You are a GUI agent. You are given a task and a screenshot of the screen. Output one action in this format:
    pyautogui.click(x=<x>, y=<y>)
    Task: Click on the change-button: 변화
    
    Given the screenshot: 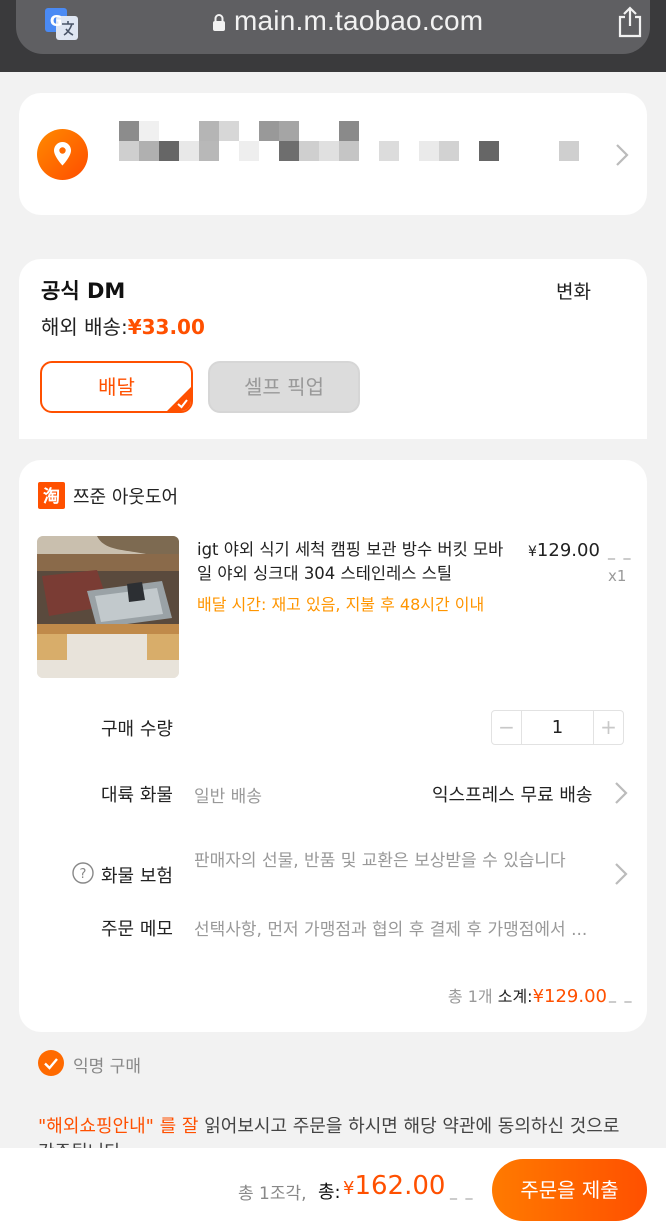 What is the action you would take?
    pyautogui.click(x=573, y=290)
    